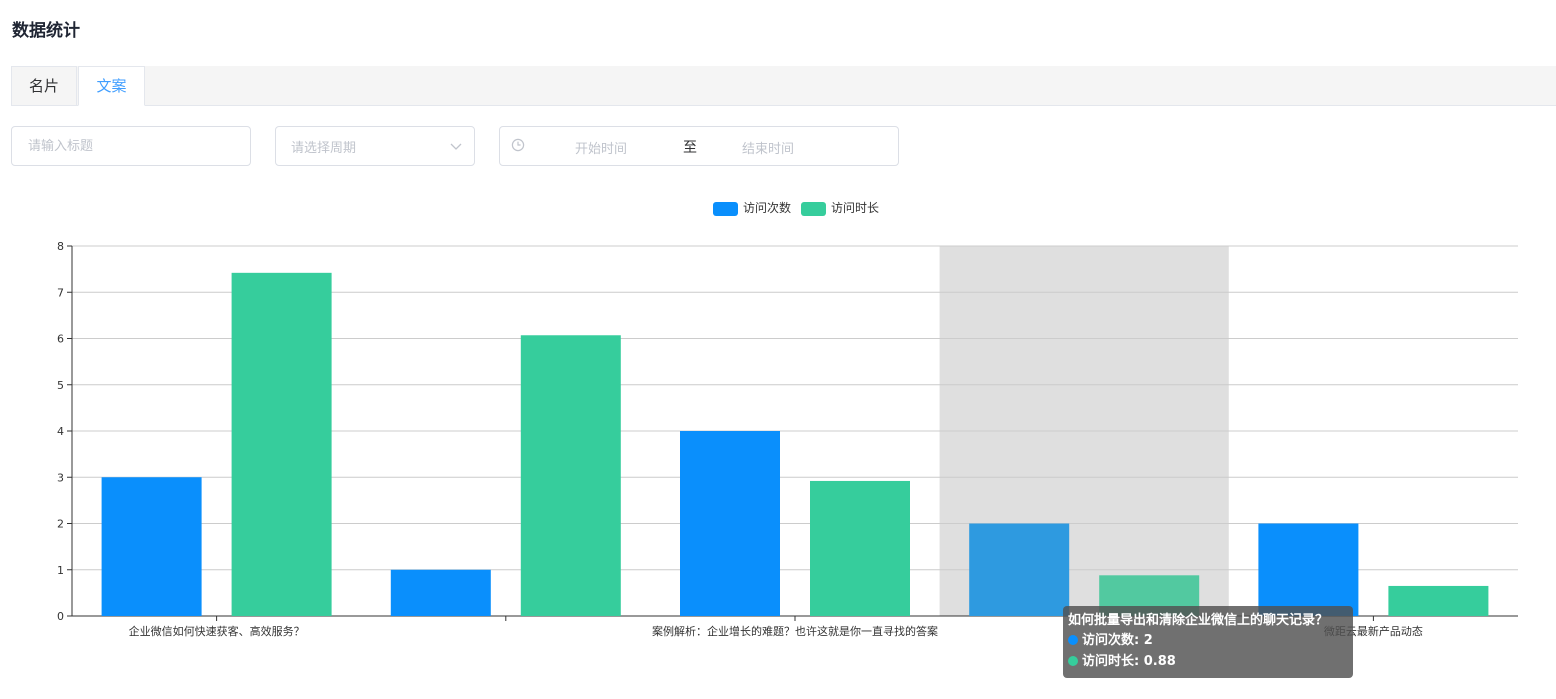  I want to click on y-tick-label: 3, so click(60, 477).